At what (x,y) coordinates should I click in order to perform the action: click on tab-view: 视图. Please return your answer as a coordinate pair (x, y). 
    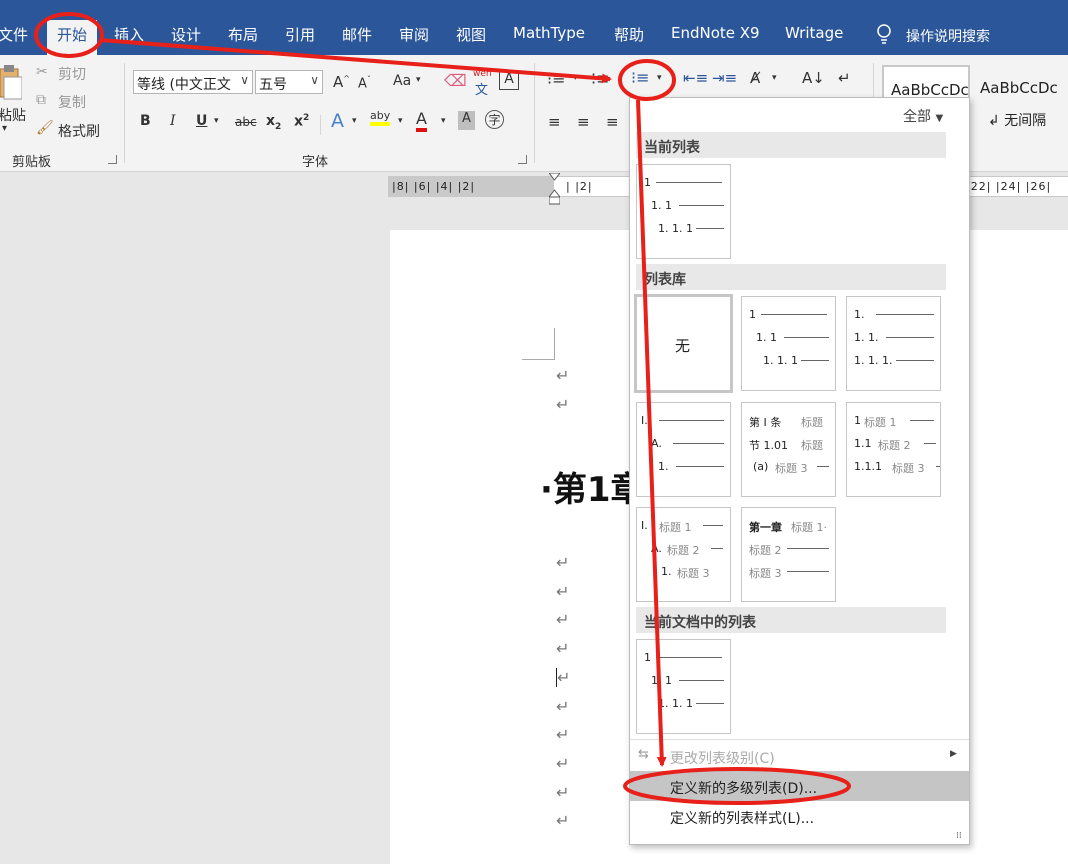
    Looking at the image, I should click on (471, 34).